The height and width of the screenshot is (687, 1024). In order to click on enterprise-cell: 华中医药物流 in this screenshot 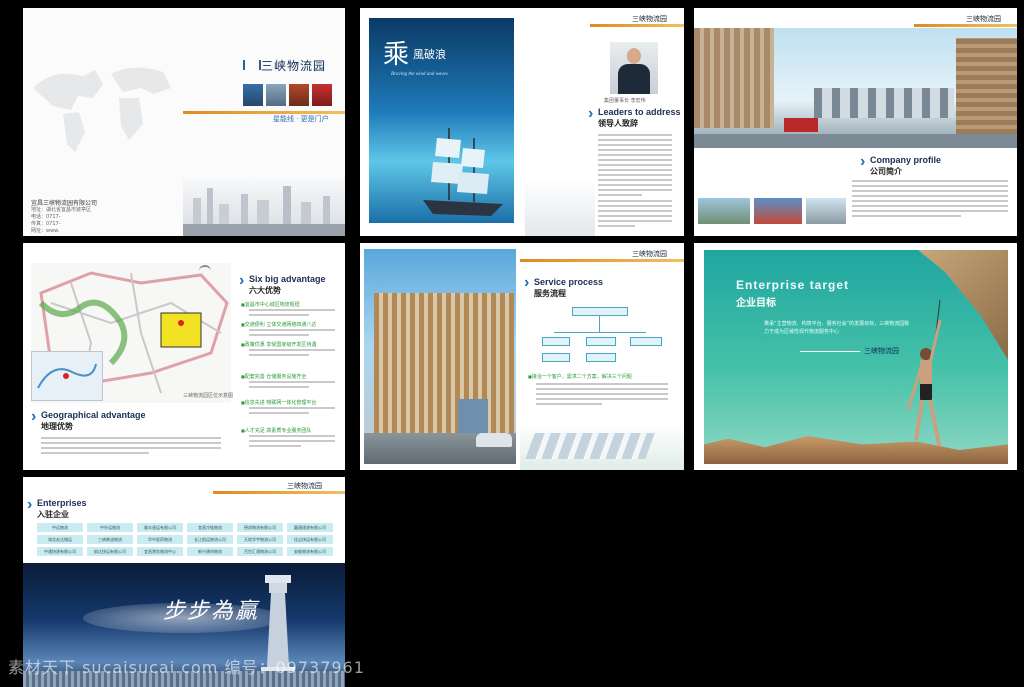, I will do `click(160, 539)`.